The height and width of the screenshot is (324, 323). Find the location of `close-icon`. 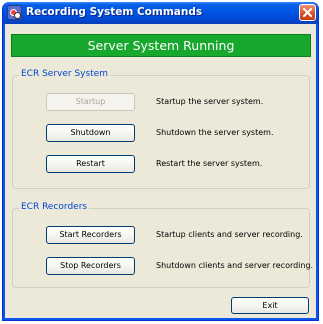

close-icon is located at coordinates (307, 12).